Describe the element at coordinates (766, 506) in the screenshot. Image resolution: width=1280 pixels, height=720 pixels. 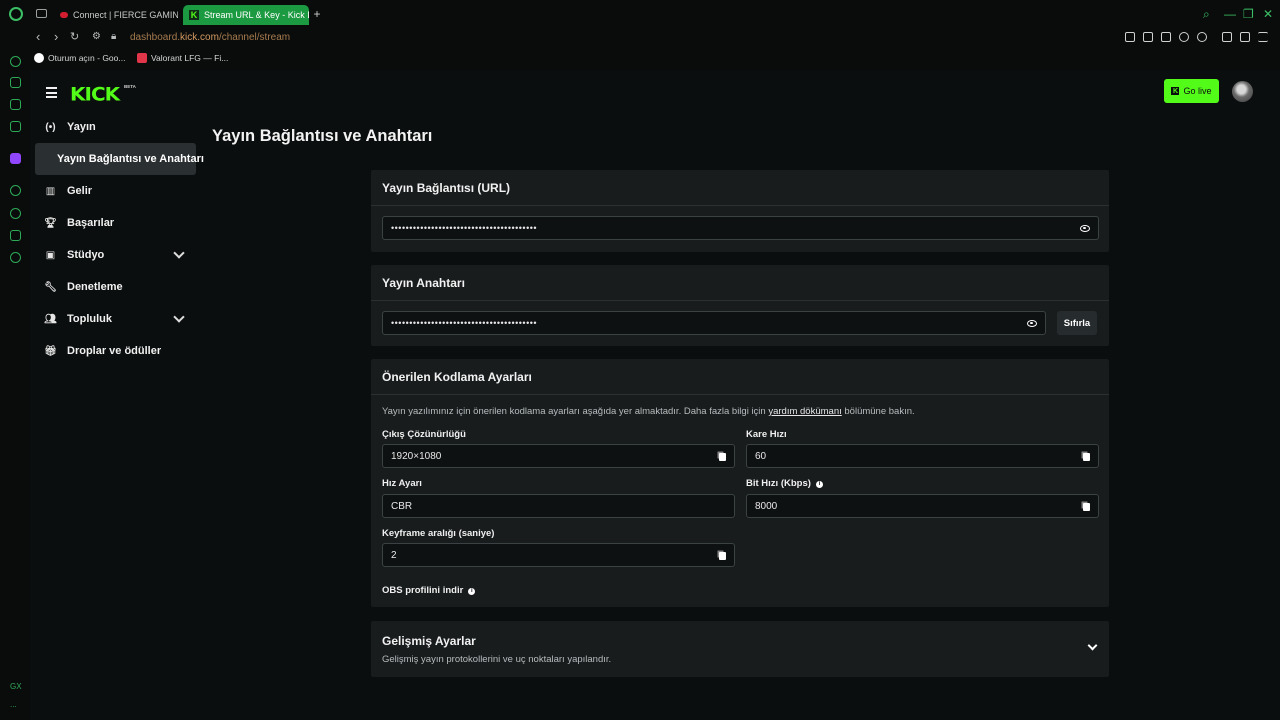
I see `field-value: 8000` at that location.